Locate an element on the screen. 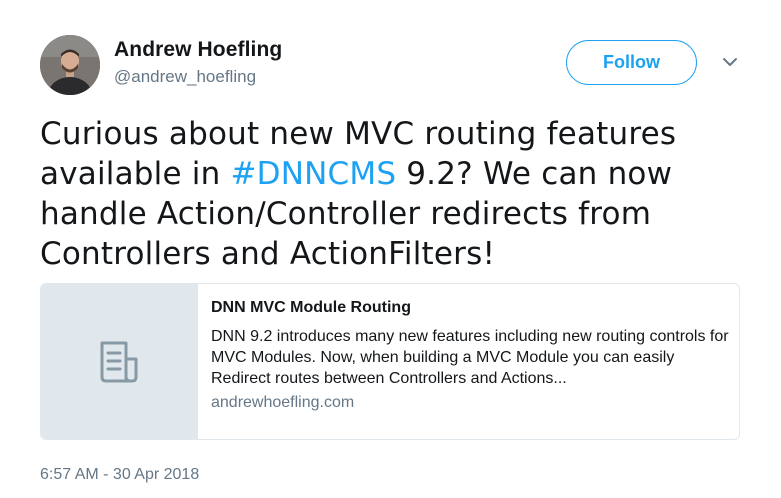 This screenshot has width=781, height=498. display-name: Andrew Hoefling is located at coordinates (198, 50).